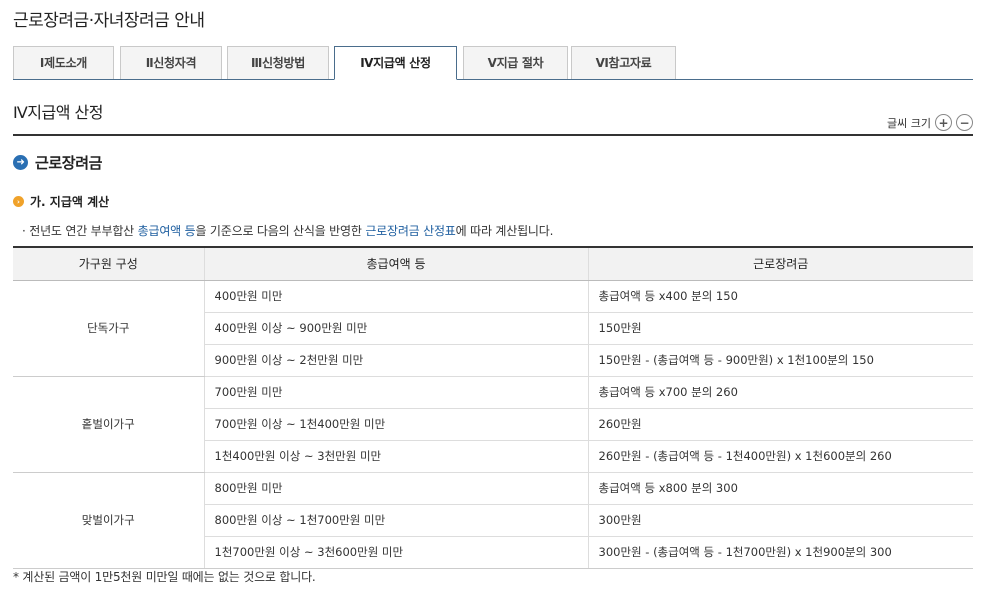 The height and width of the screenshot is (590, 982). What do you see at coordinates (108, 328) in the screenshot?
I see `group-name: 단독가구` at bounding box center [108, 328].